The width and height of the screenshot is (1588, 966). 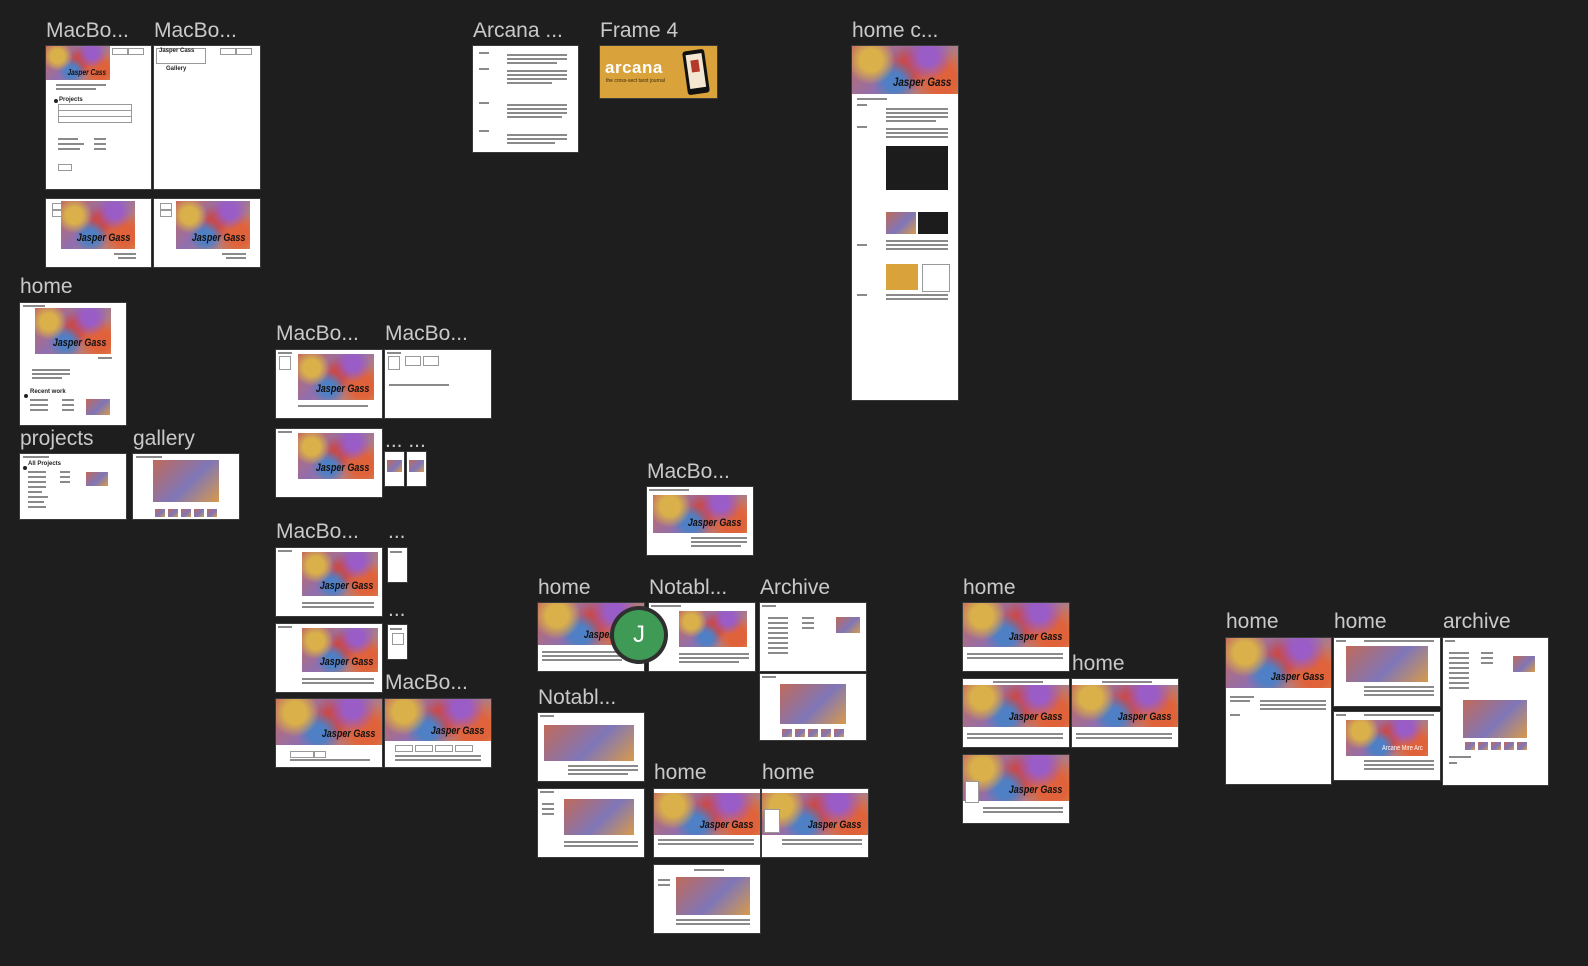 What do you see at coordinates (525, 99) in the screenshot?
I see `frame-arcana` at bounding box center [525, 99].